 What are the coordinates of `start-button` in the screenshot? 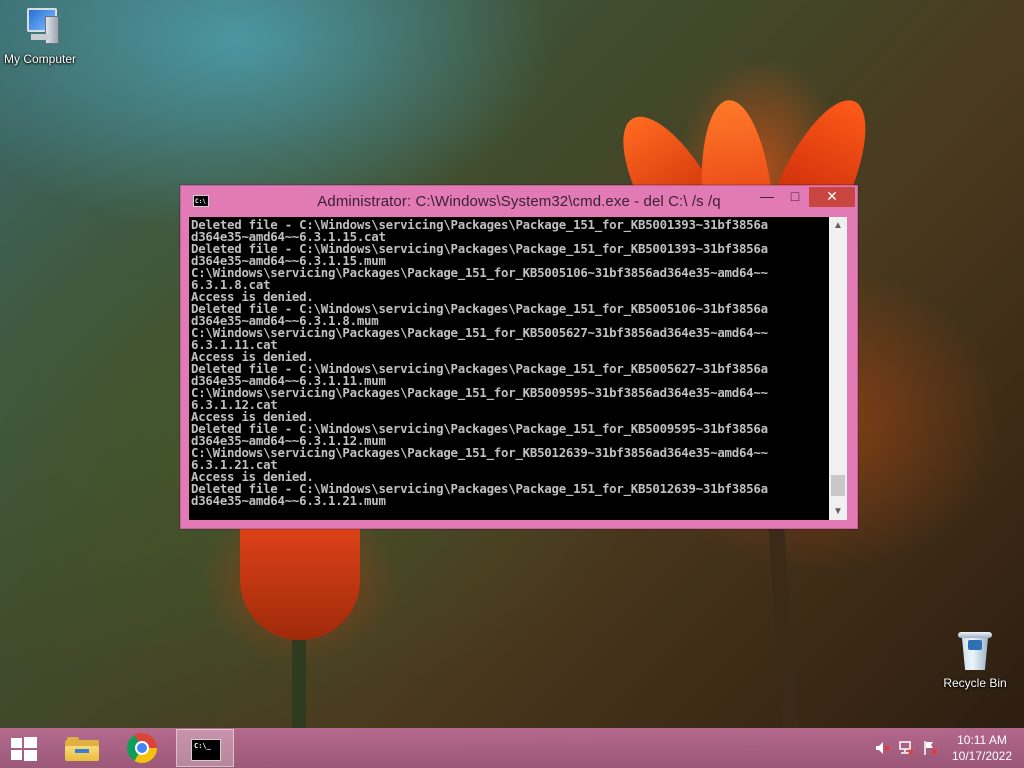 It's located at (24, 748).